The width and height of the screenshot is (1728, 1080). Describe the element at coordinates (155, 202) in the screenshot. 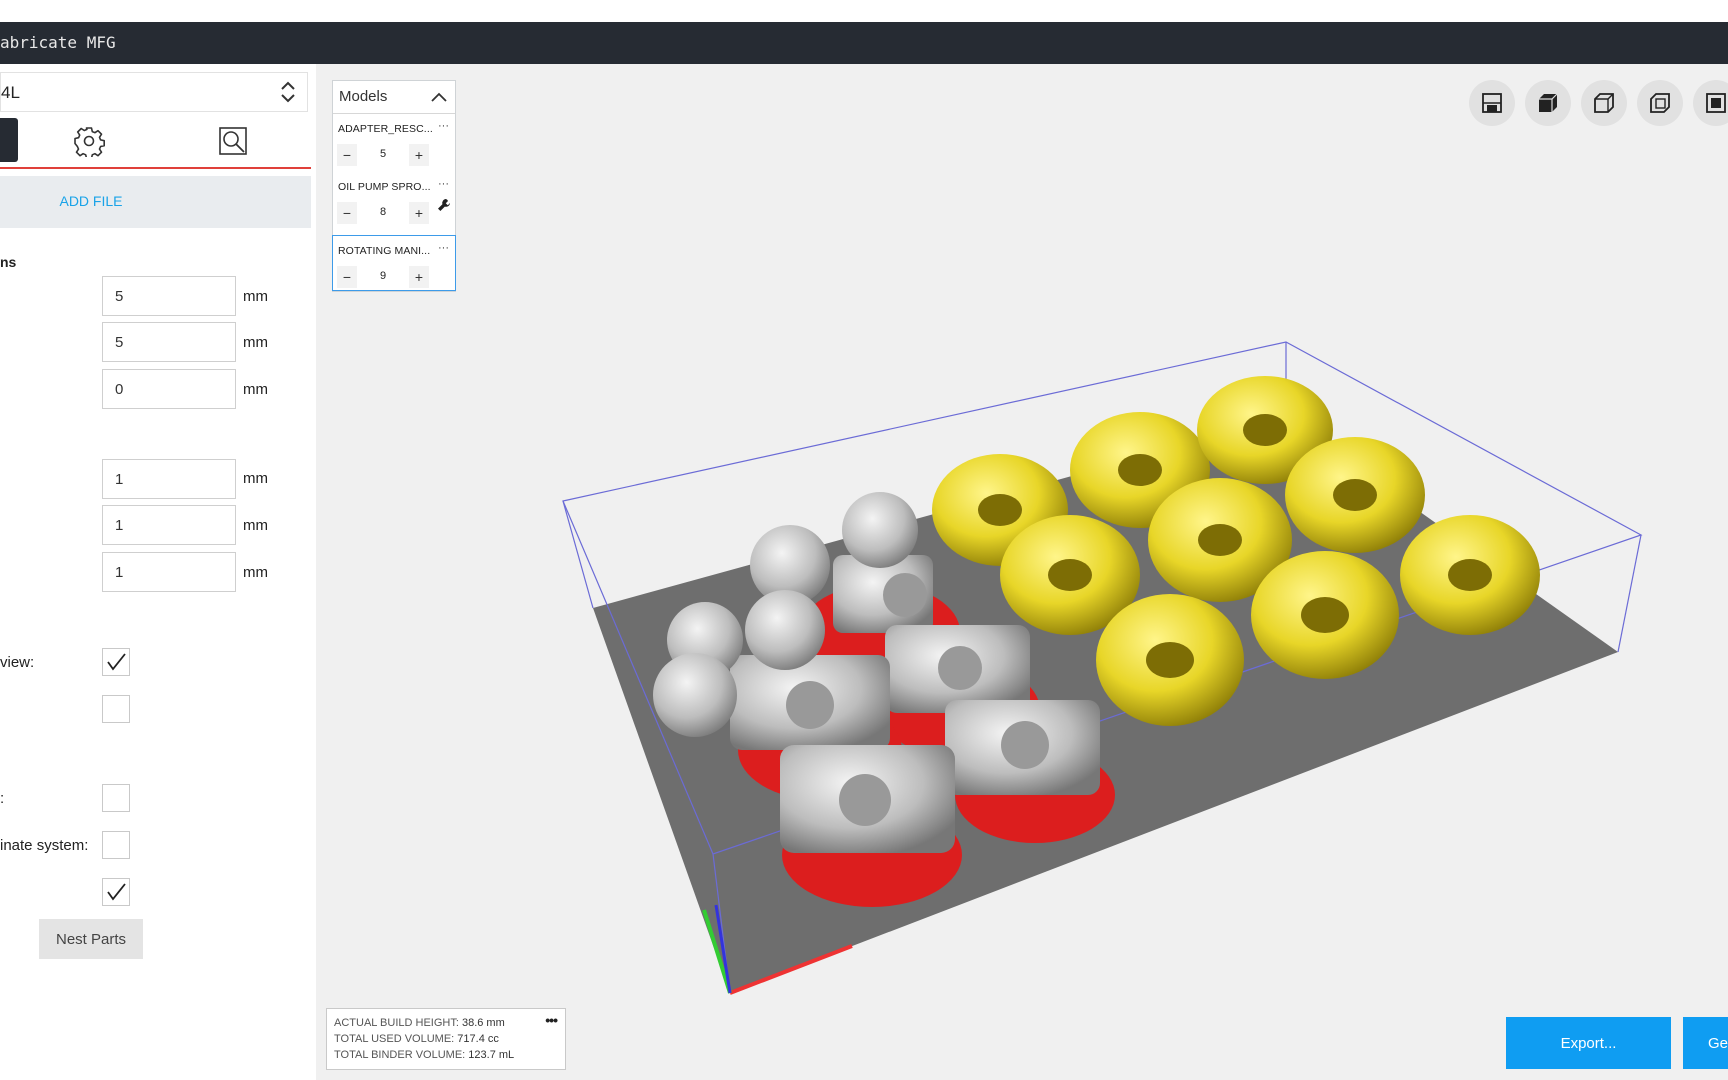

I see `add-file-button: ADD FILE` at that location.